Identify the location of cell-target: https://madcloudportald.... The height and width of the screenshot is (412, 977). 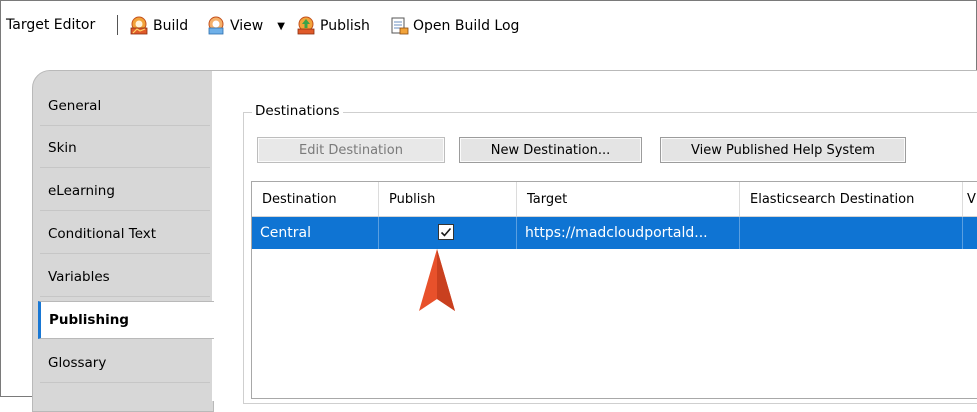
(628, 233).